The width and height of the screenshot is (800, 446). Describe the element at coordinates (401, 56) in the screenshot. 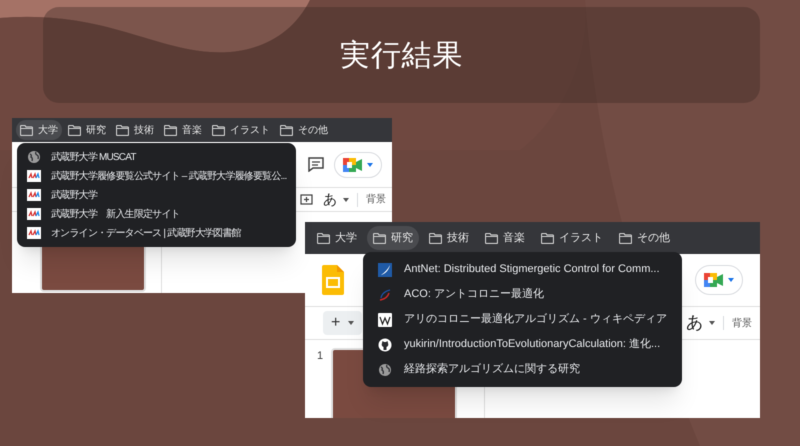

I see `slide-title: 実行結果` at that location.